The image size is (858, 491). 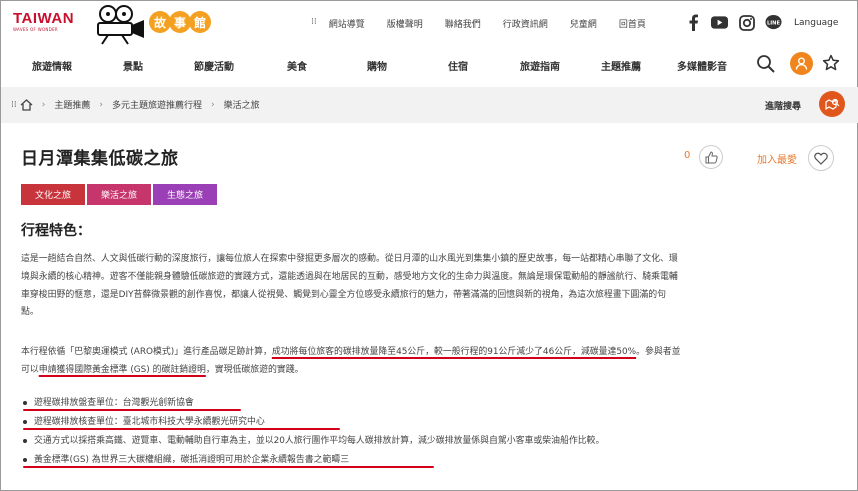 I want to click on social-links: LINE Language, so click(x=761, y=22).